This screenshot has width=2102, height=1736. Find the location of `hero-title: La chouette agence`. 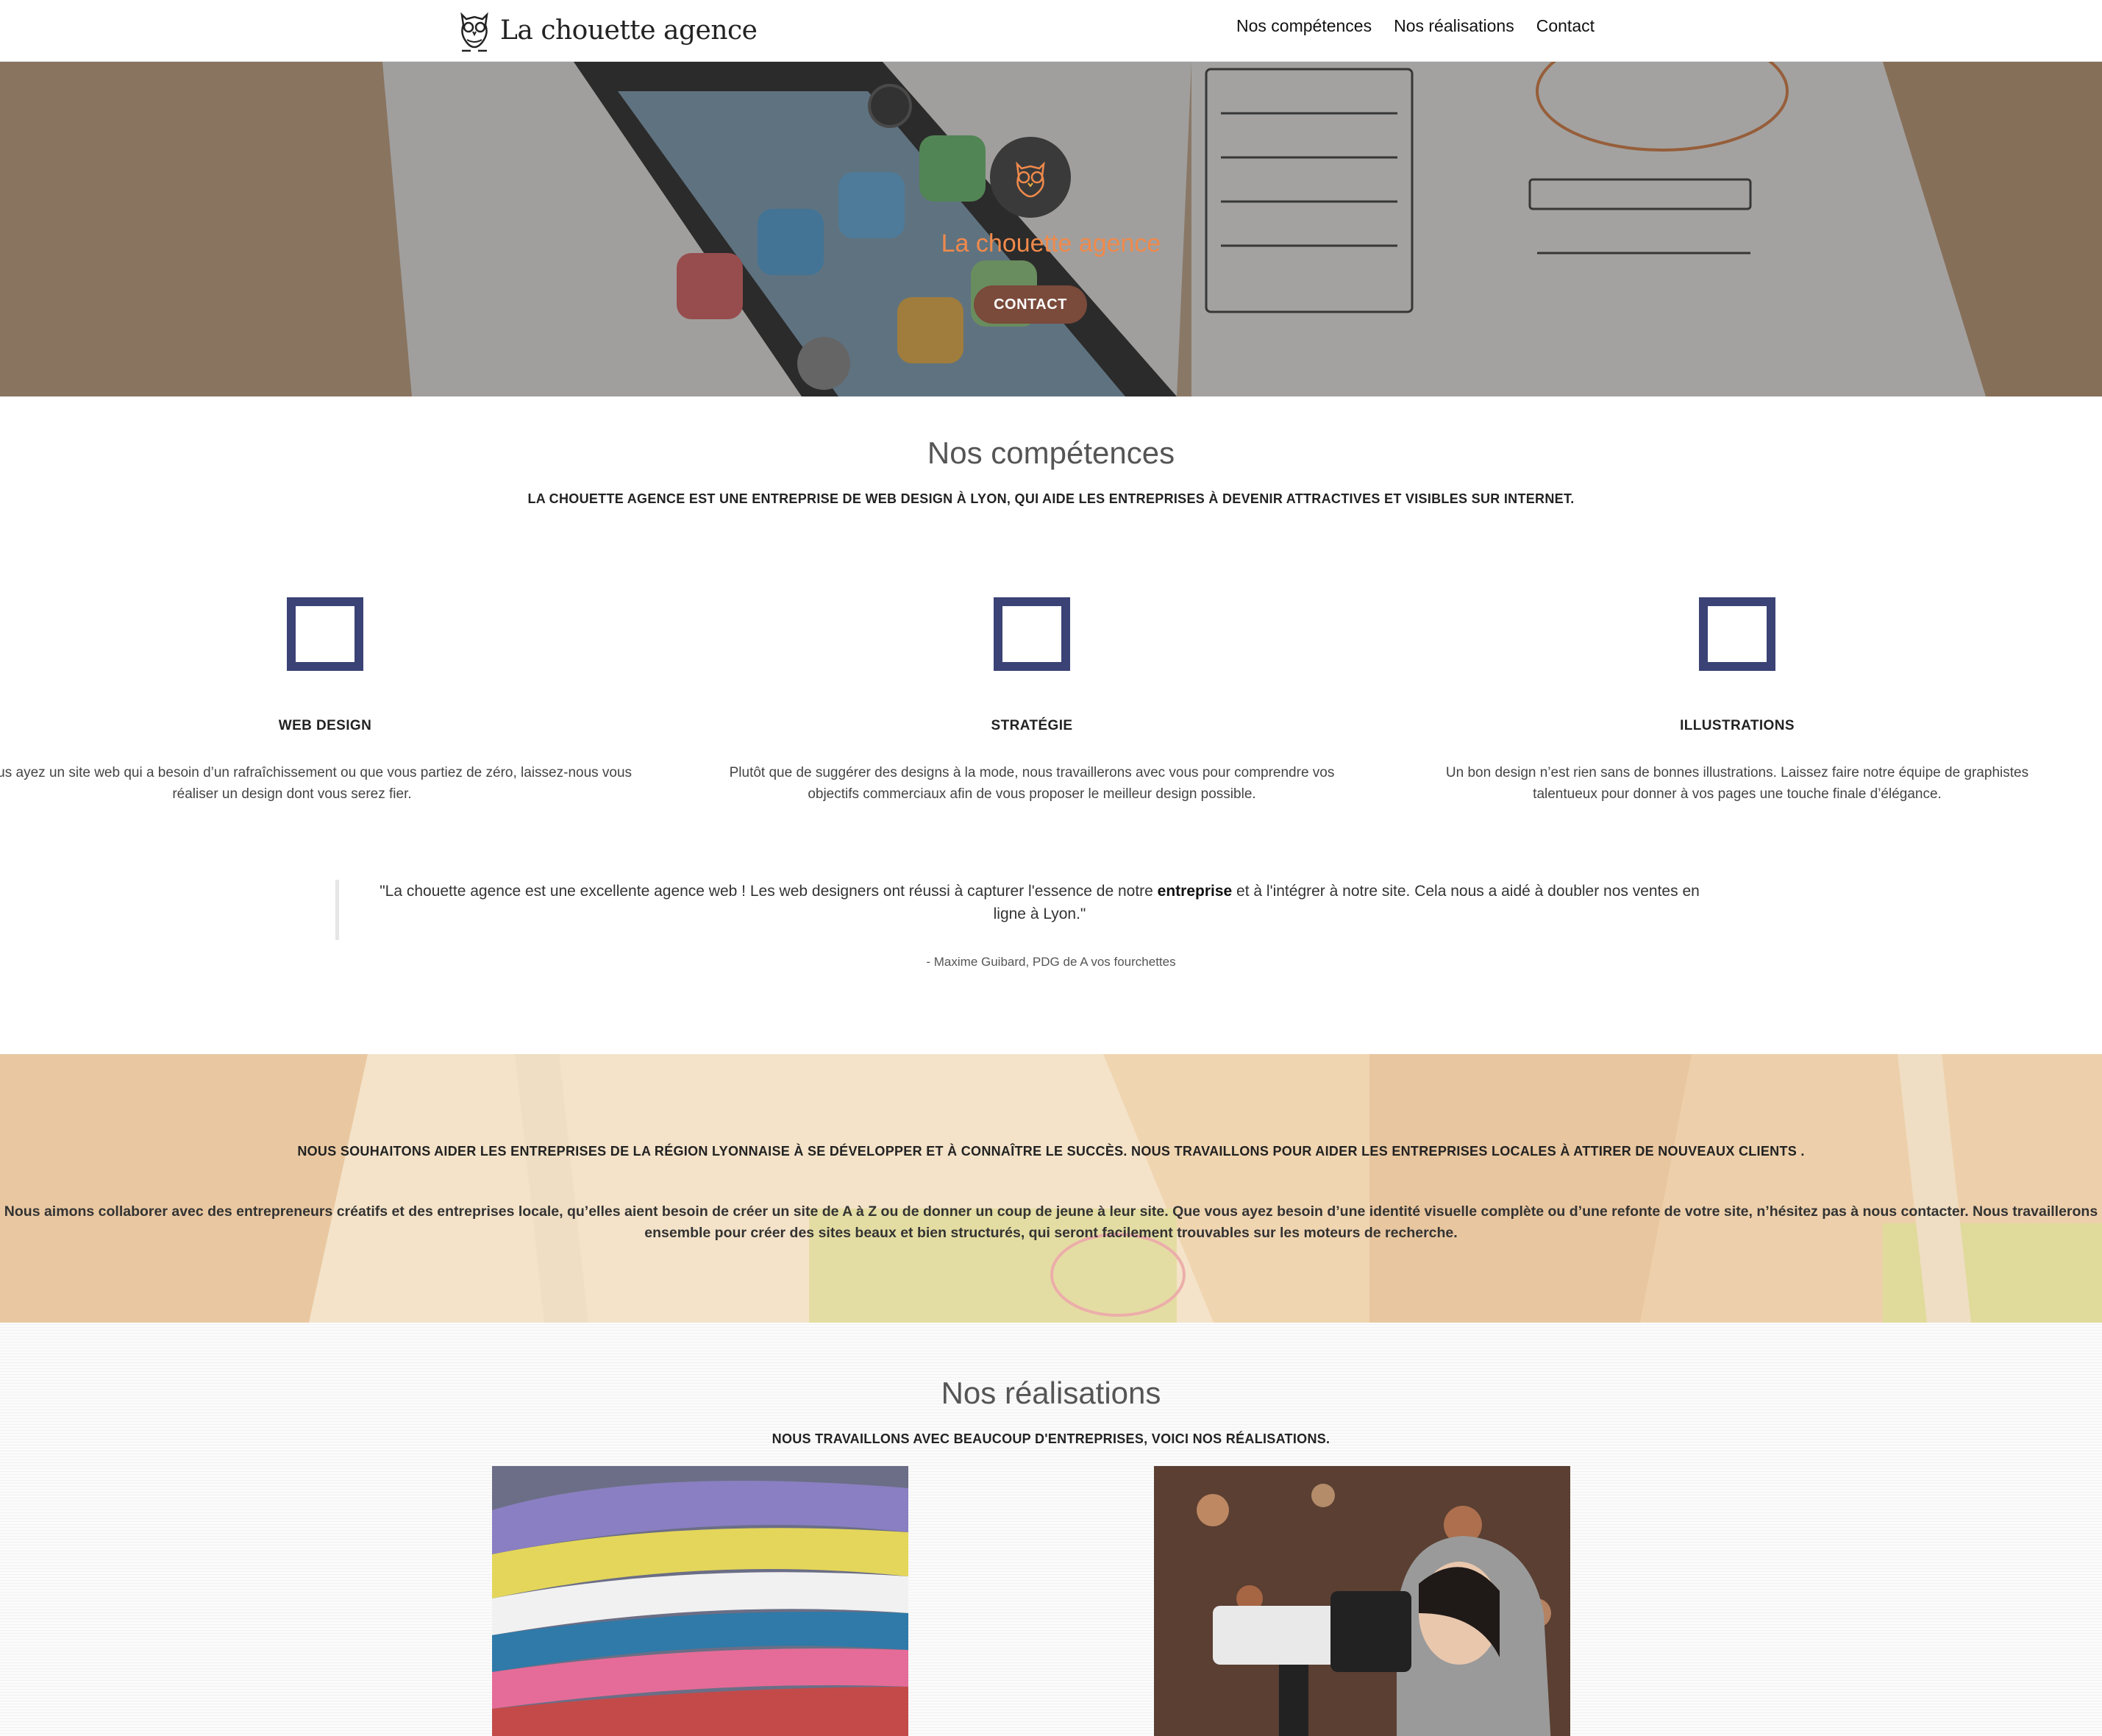

hero-title: La chouette agence is located at coordinates (1051, 243).